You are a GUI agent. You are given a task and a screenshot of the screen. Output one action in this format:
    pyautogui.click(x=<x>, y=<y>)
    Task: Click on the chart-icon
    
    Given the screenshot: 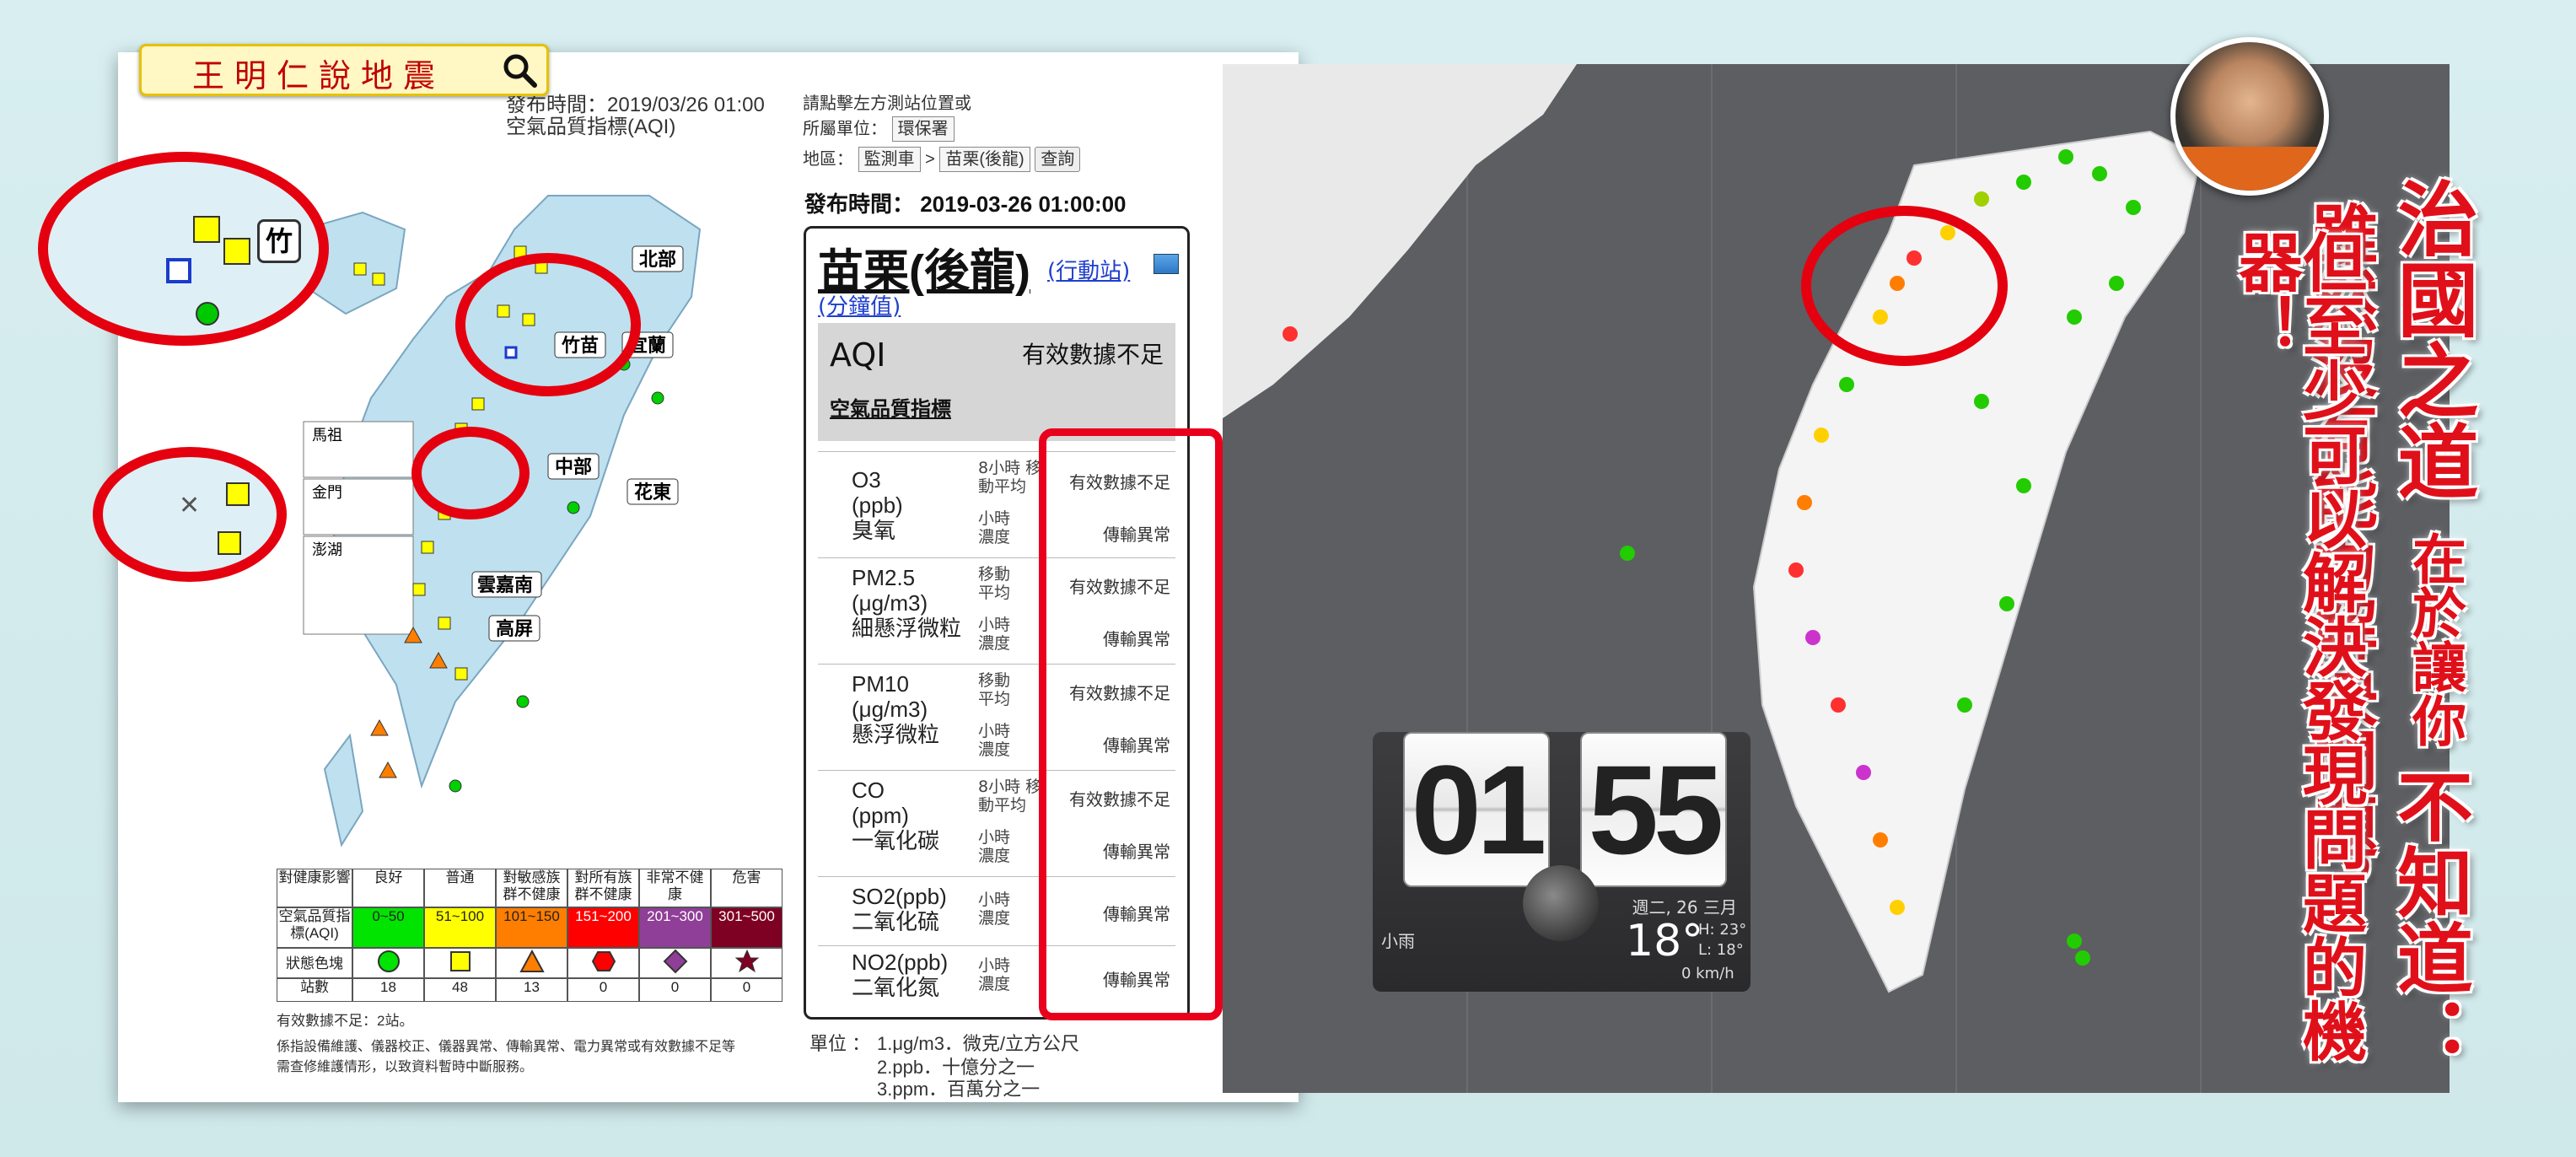 What is the action you would take?
    pyautogui.click(x=1166, y=264)
    